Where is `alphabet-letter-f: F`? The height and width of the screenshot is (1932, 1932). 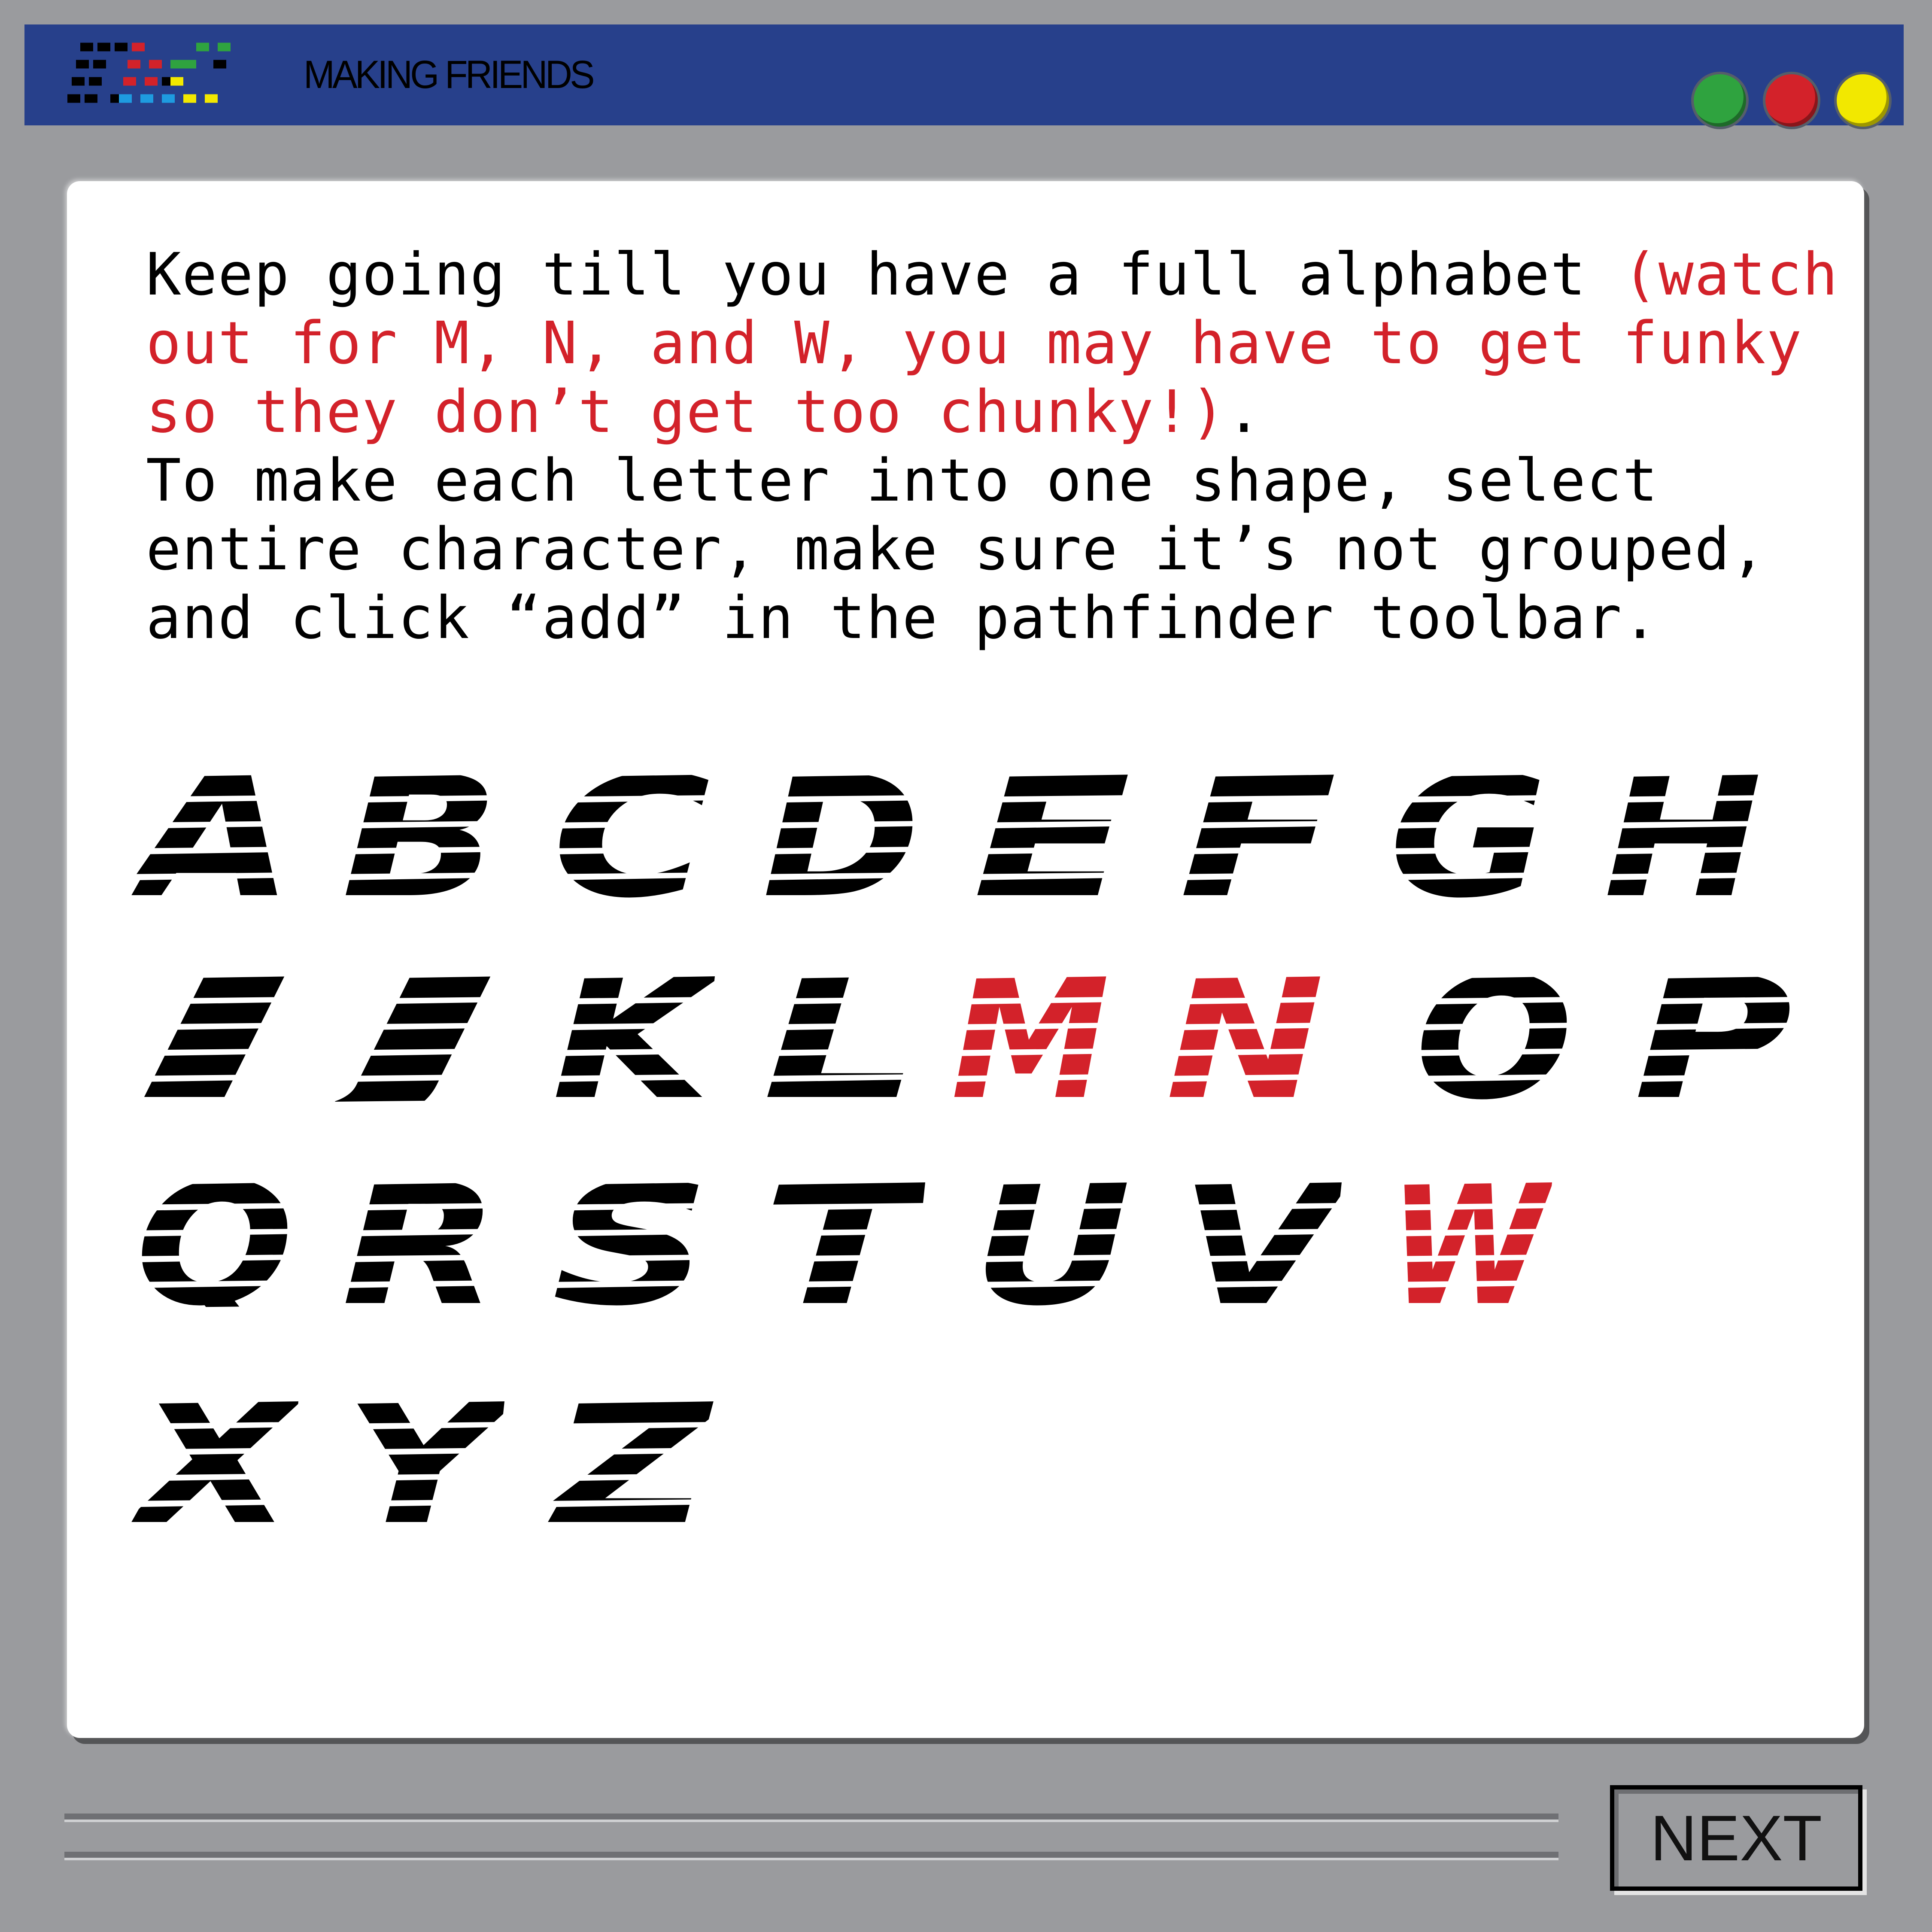
alphabet-letter-f: F is located at coordinates (1258, 837).